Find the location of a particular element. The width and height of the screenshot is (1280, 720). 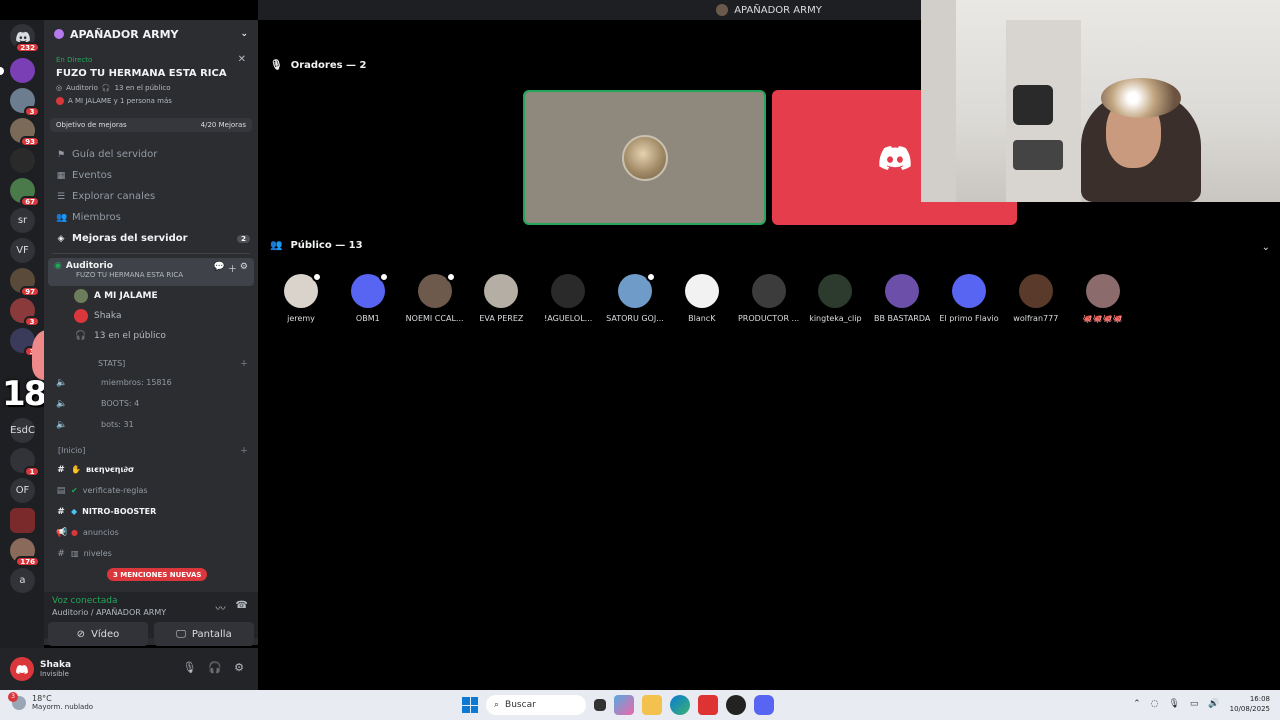

audience-member: BB BASTARDA is located at coordinates (902, 298).